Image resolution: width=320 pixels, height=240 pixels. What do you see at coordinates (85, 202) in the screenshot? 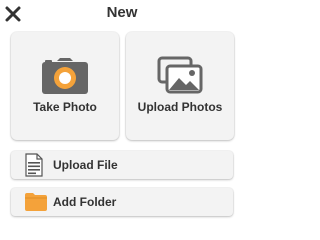
I see `add-folder-label: Add Folder` at bounding box center [85, 202].